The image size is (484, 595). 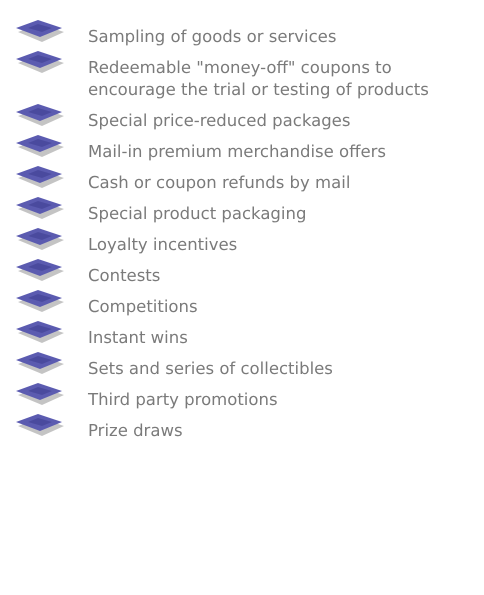 I want to click on list-item-text: Sets and series of collectibles, so click(x=210, y=369).